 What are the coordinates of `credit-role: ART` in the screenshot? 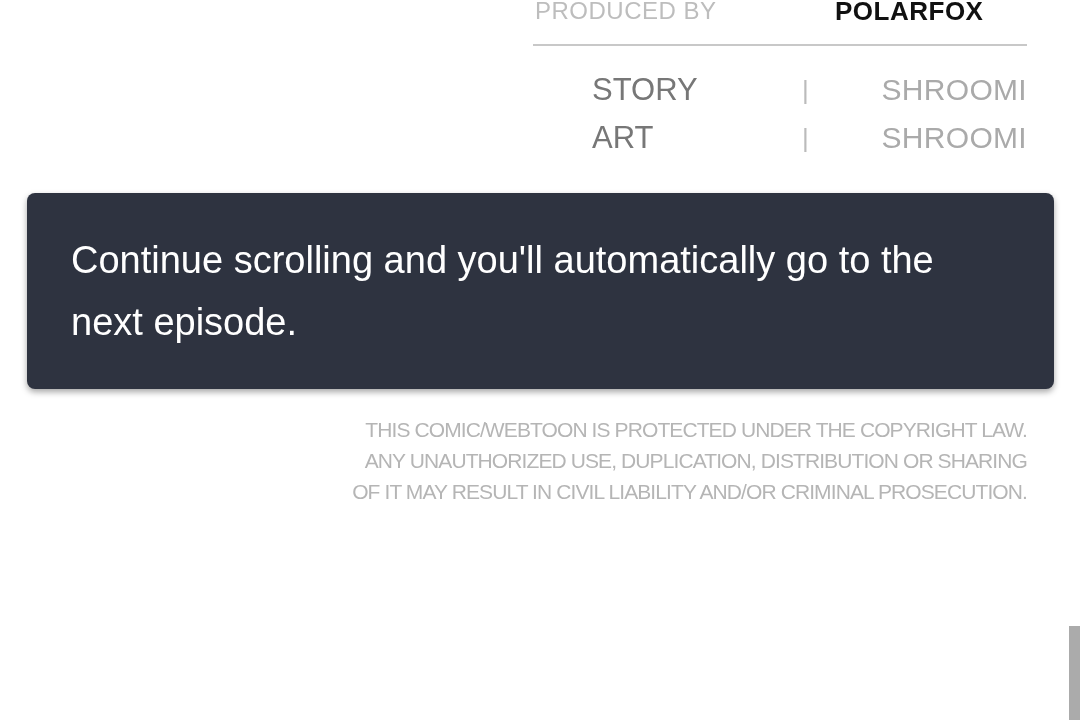 It's located at (623, 138).